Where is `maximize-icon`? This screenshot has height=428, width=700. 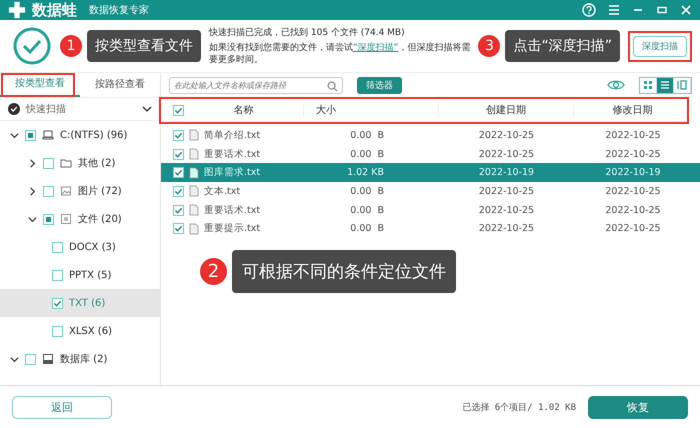 maximize-icon is located at coordinates (662, 10).